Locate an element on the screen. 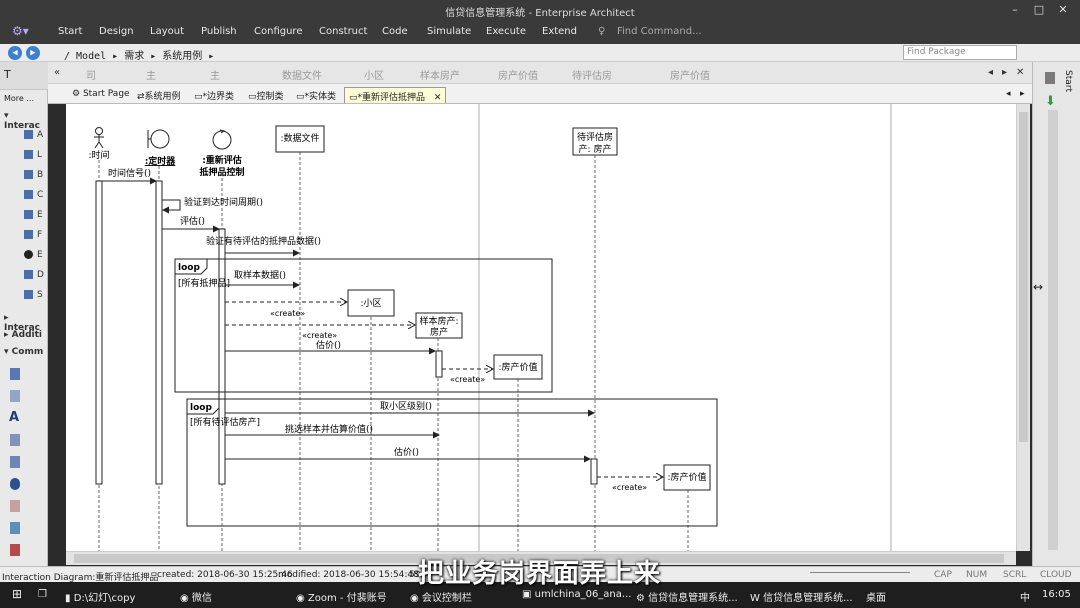 The image size is (1080, 608). breadcrumb: / Model ▸ 需求 ▸ 系统用例 ▸ is located at coordinates (139, 54).